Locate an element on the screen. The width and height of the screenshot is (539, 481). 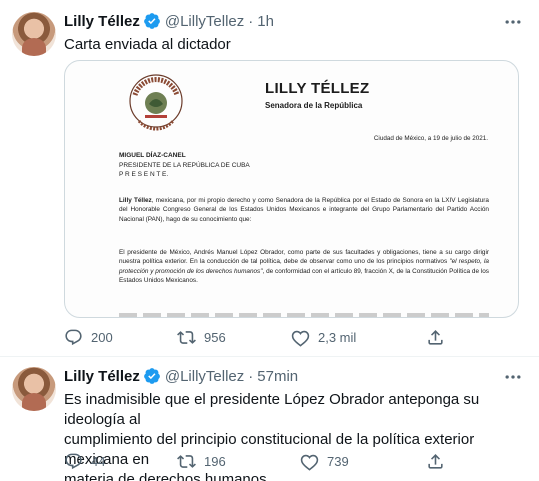
senate-seal is located at coordinates (156, 102).